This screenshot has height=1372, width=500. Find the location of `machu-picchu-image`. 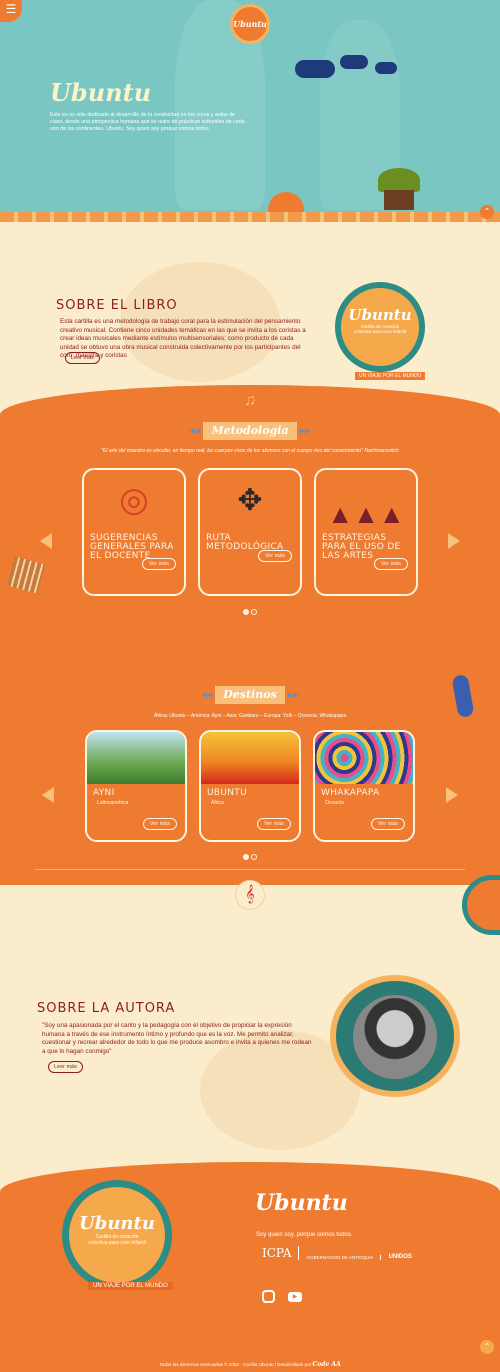

machu-picchu-image is located at coordinates (136, 758).